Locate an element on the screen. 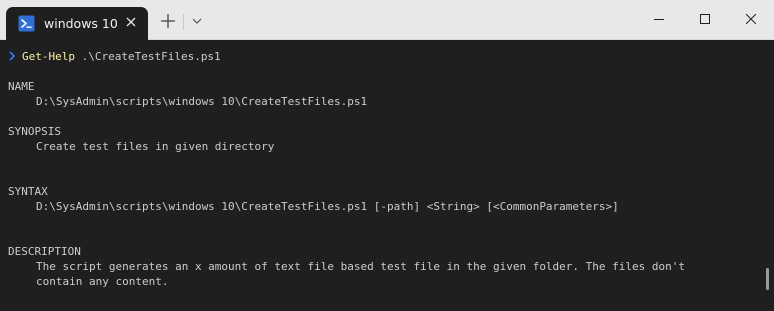  section-line: Create test files in given directory is located at coordinates (155, 146).